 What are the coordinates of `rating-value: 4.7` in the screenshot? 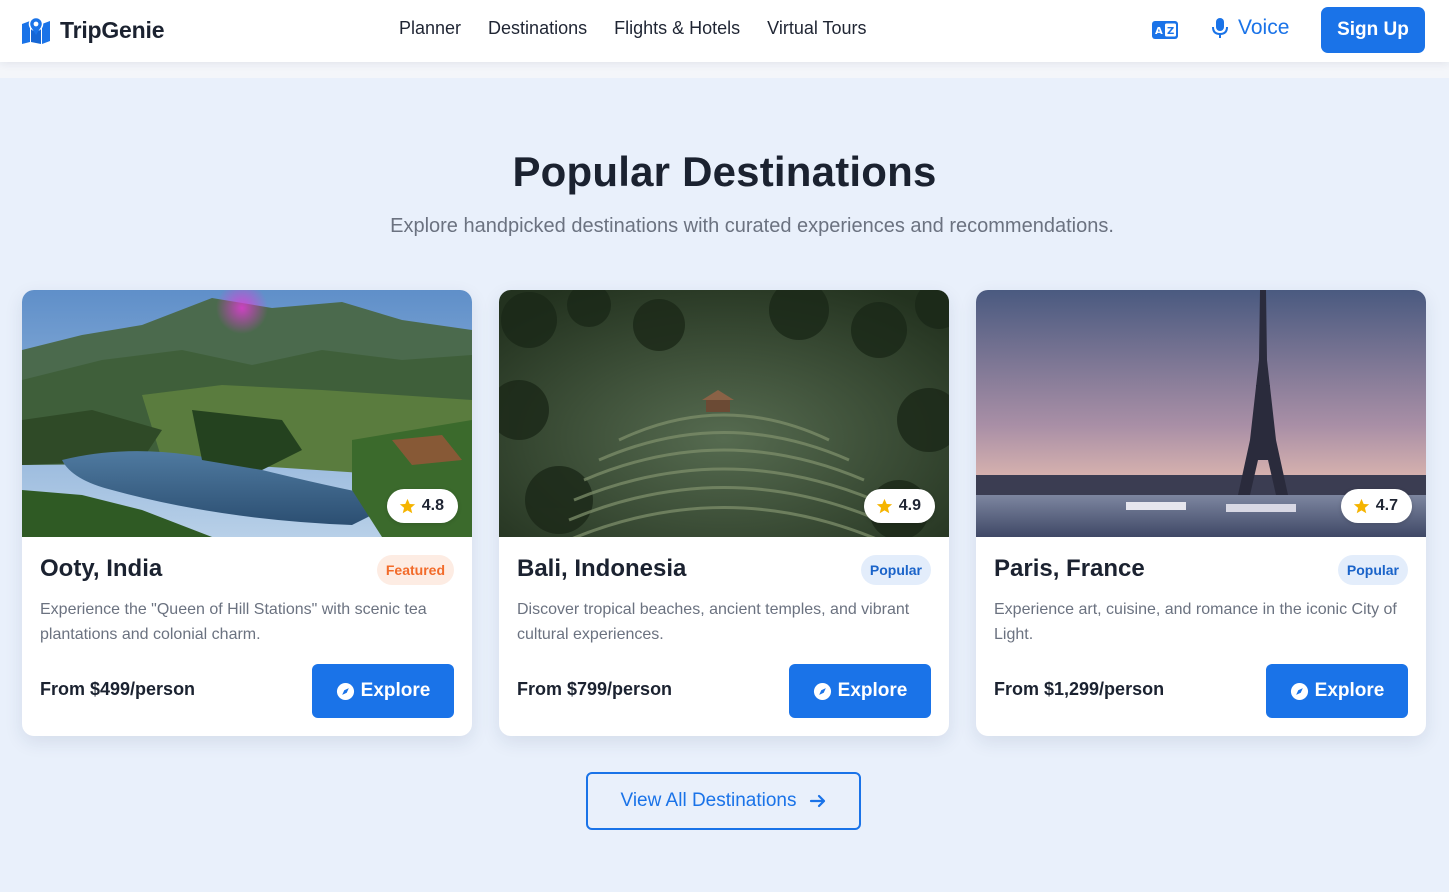 It's located at (1386, 505).